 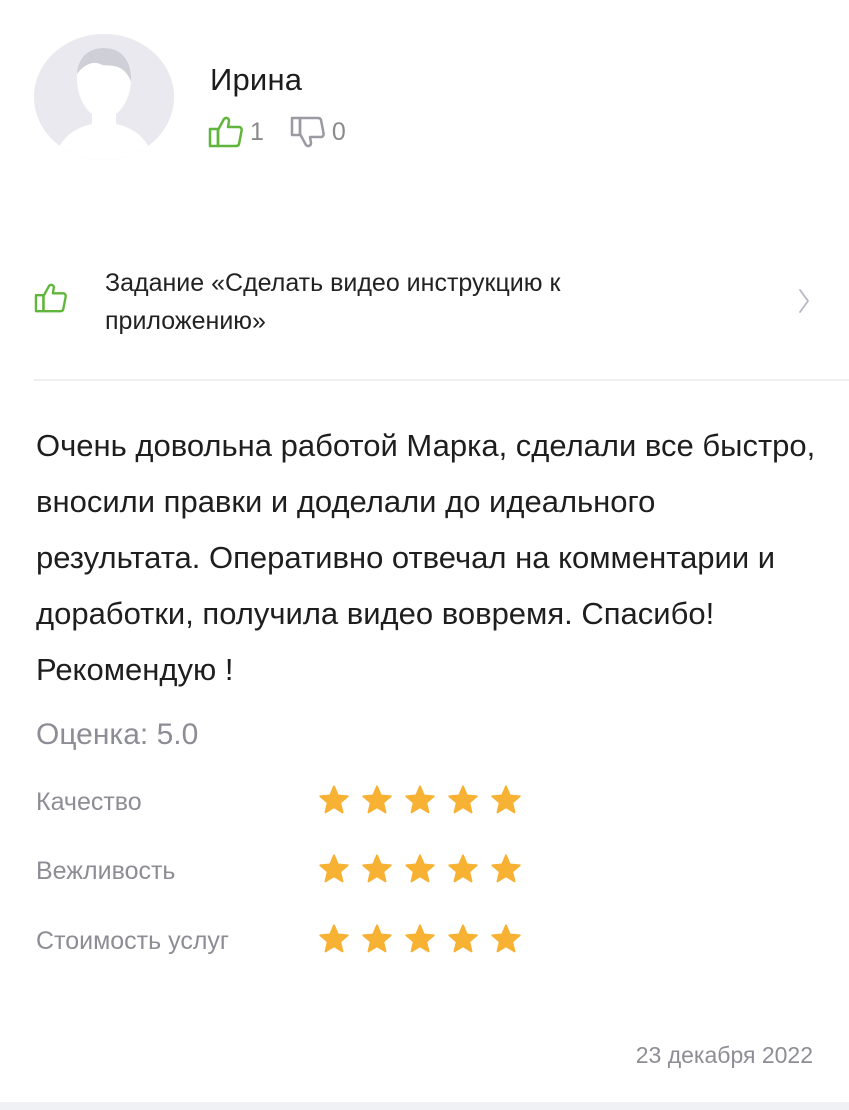 What do you see at coordinates (804, 301) in the screenshot?
I see `chevron-right-icon` at bounding box center [804, 301].